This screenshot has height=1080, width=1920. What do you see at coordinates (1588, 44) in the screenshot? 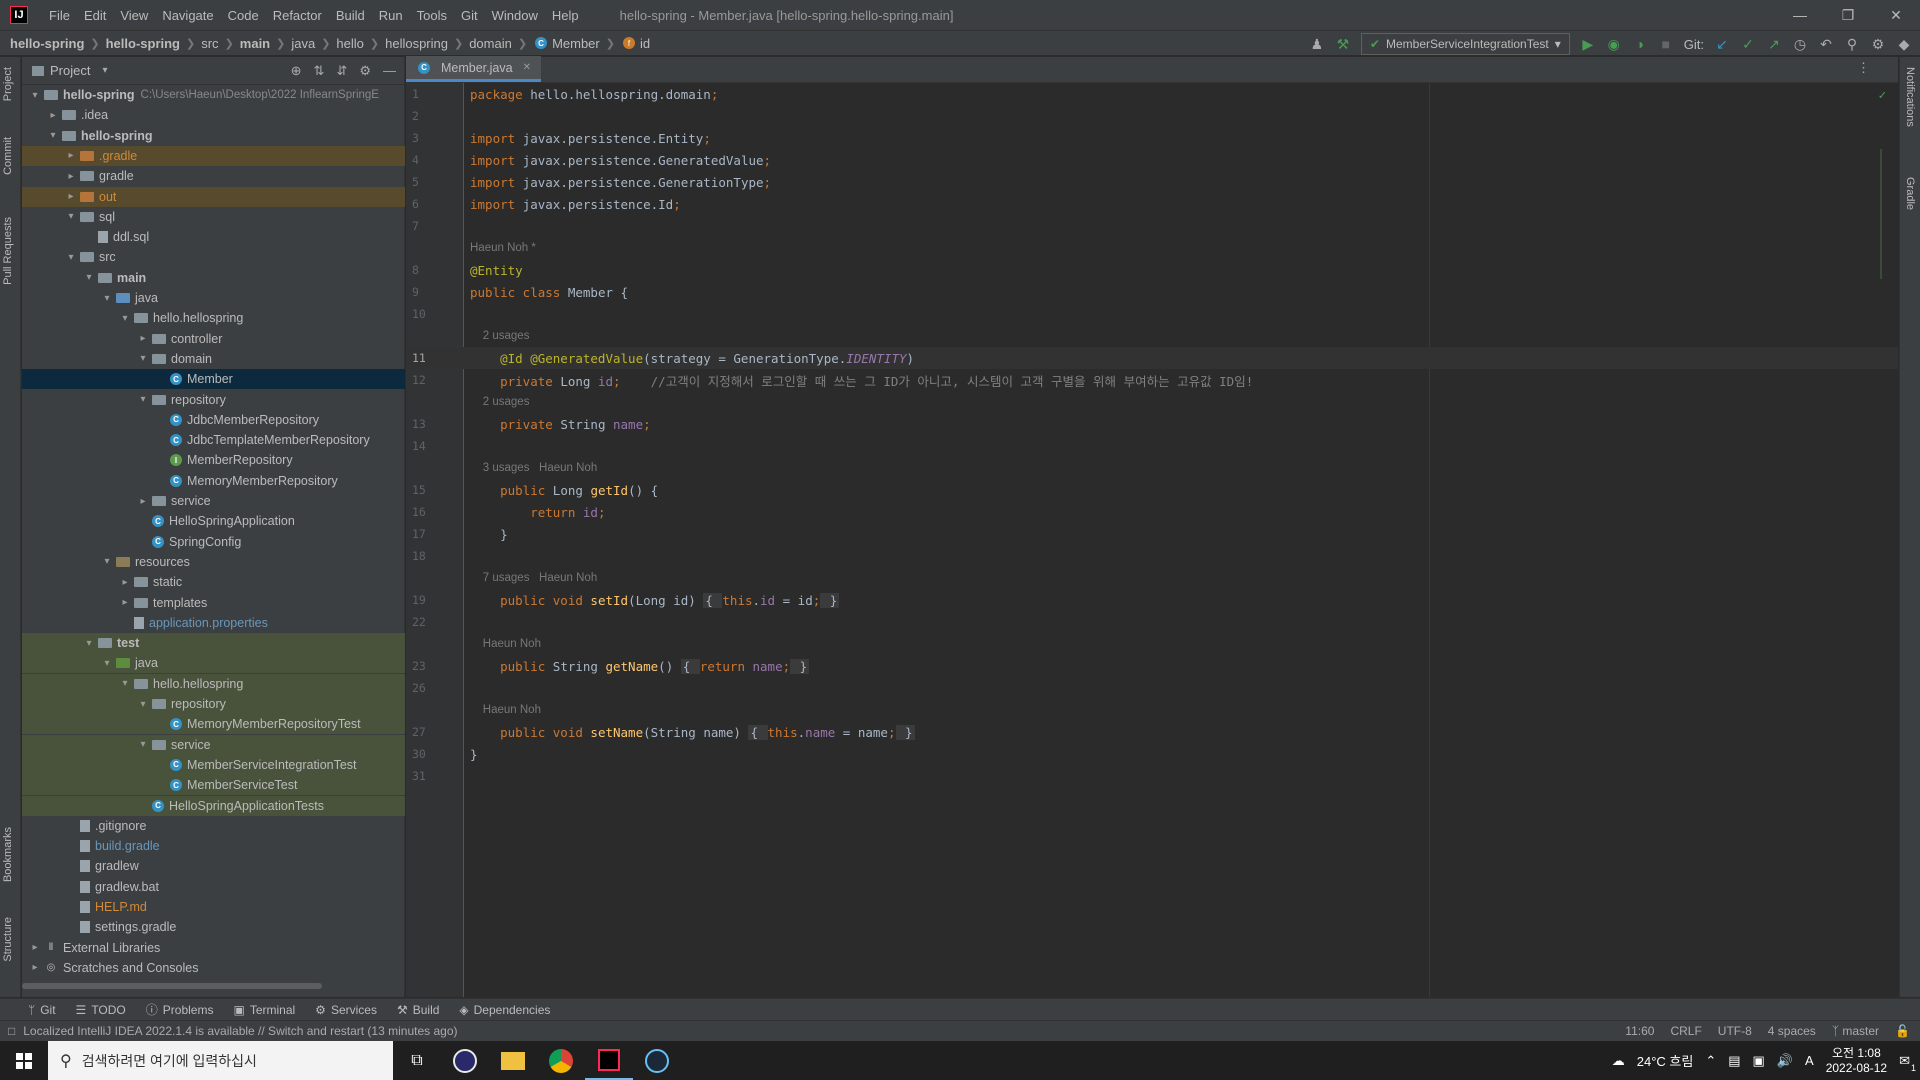
I see `run-icon: ▶` at bounding box center [1588, 44].